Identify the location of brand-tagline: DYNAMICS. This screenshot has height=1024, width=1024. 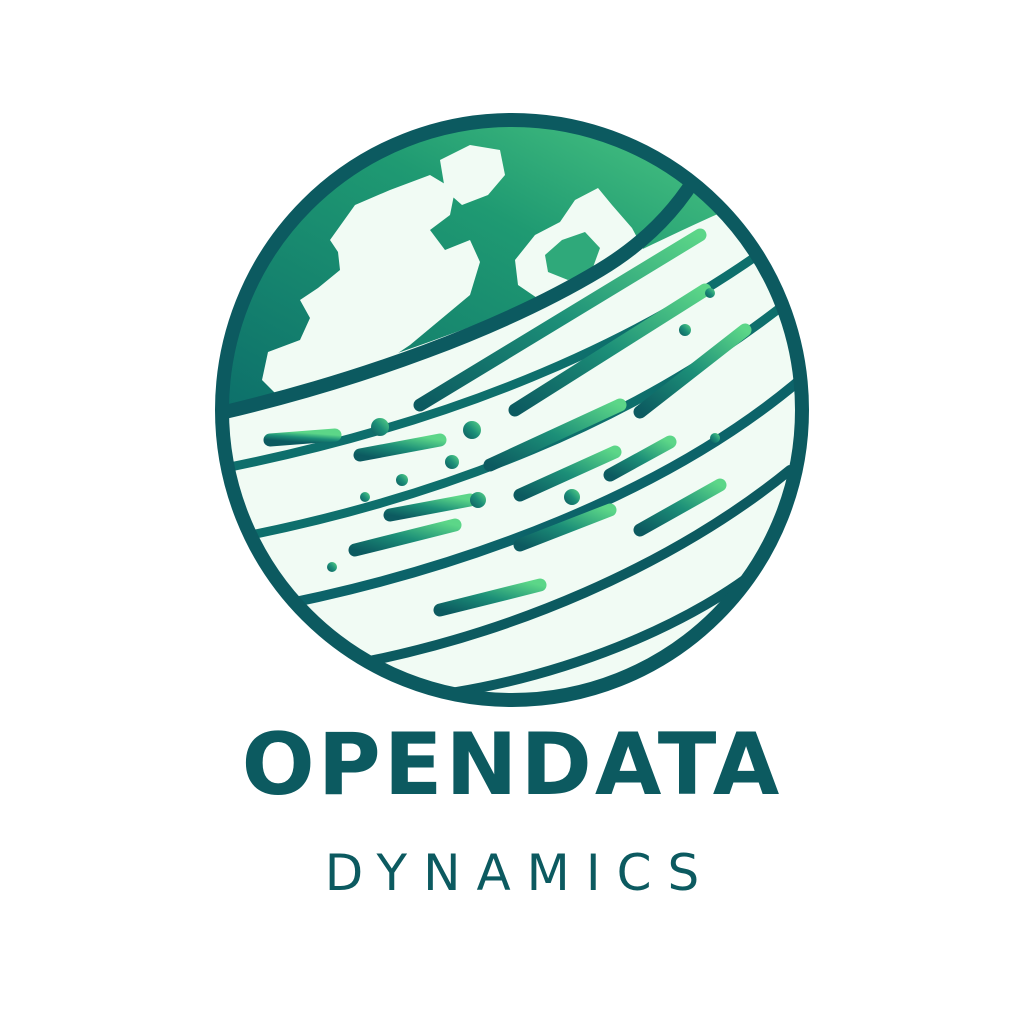
(520, 873).